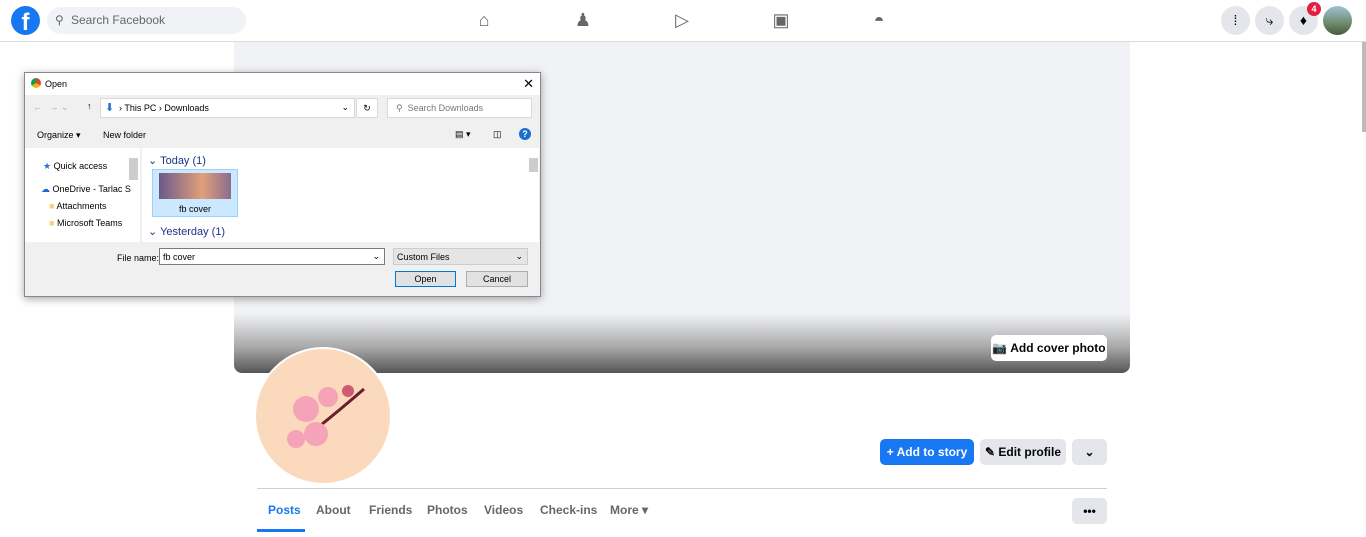 Image resolution: width=1366 pixels, height=537 pixels. What do you see at coordinates (583, 20) in the screenshot?
I see `friends-icon: ♟` at bounding box center [583, 20].